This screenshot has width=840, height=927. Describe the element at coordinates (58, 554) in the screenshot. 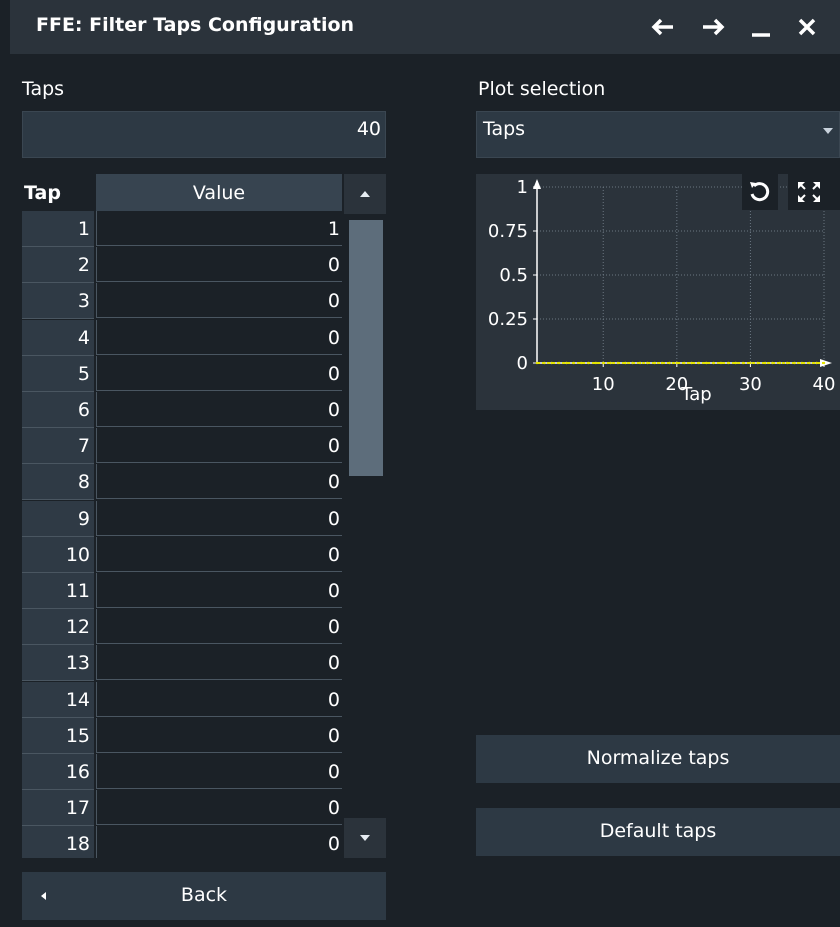

I see `tap-index-cell: 10` at that location.